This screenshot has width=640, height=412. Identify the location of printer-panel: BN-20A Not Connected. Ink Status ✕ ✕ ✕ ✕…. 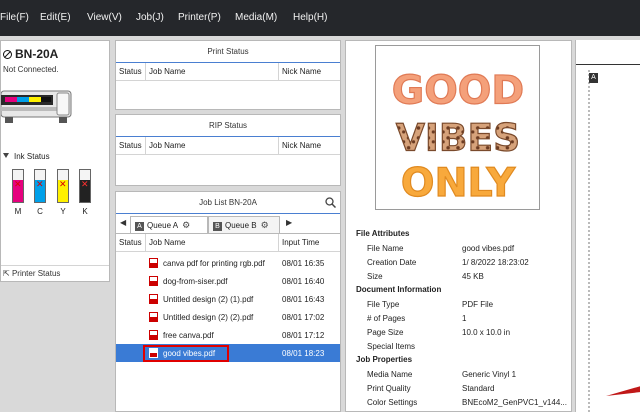
(55, 161).